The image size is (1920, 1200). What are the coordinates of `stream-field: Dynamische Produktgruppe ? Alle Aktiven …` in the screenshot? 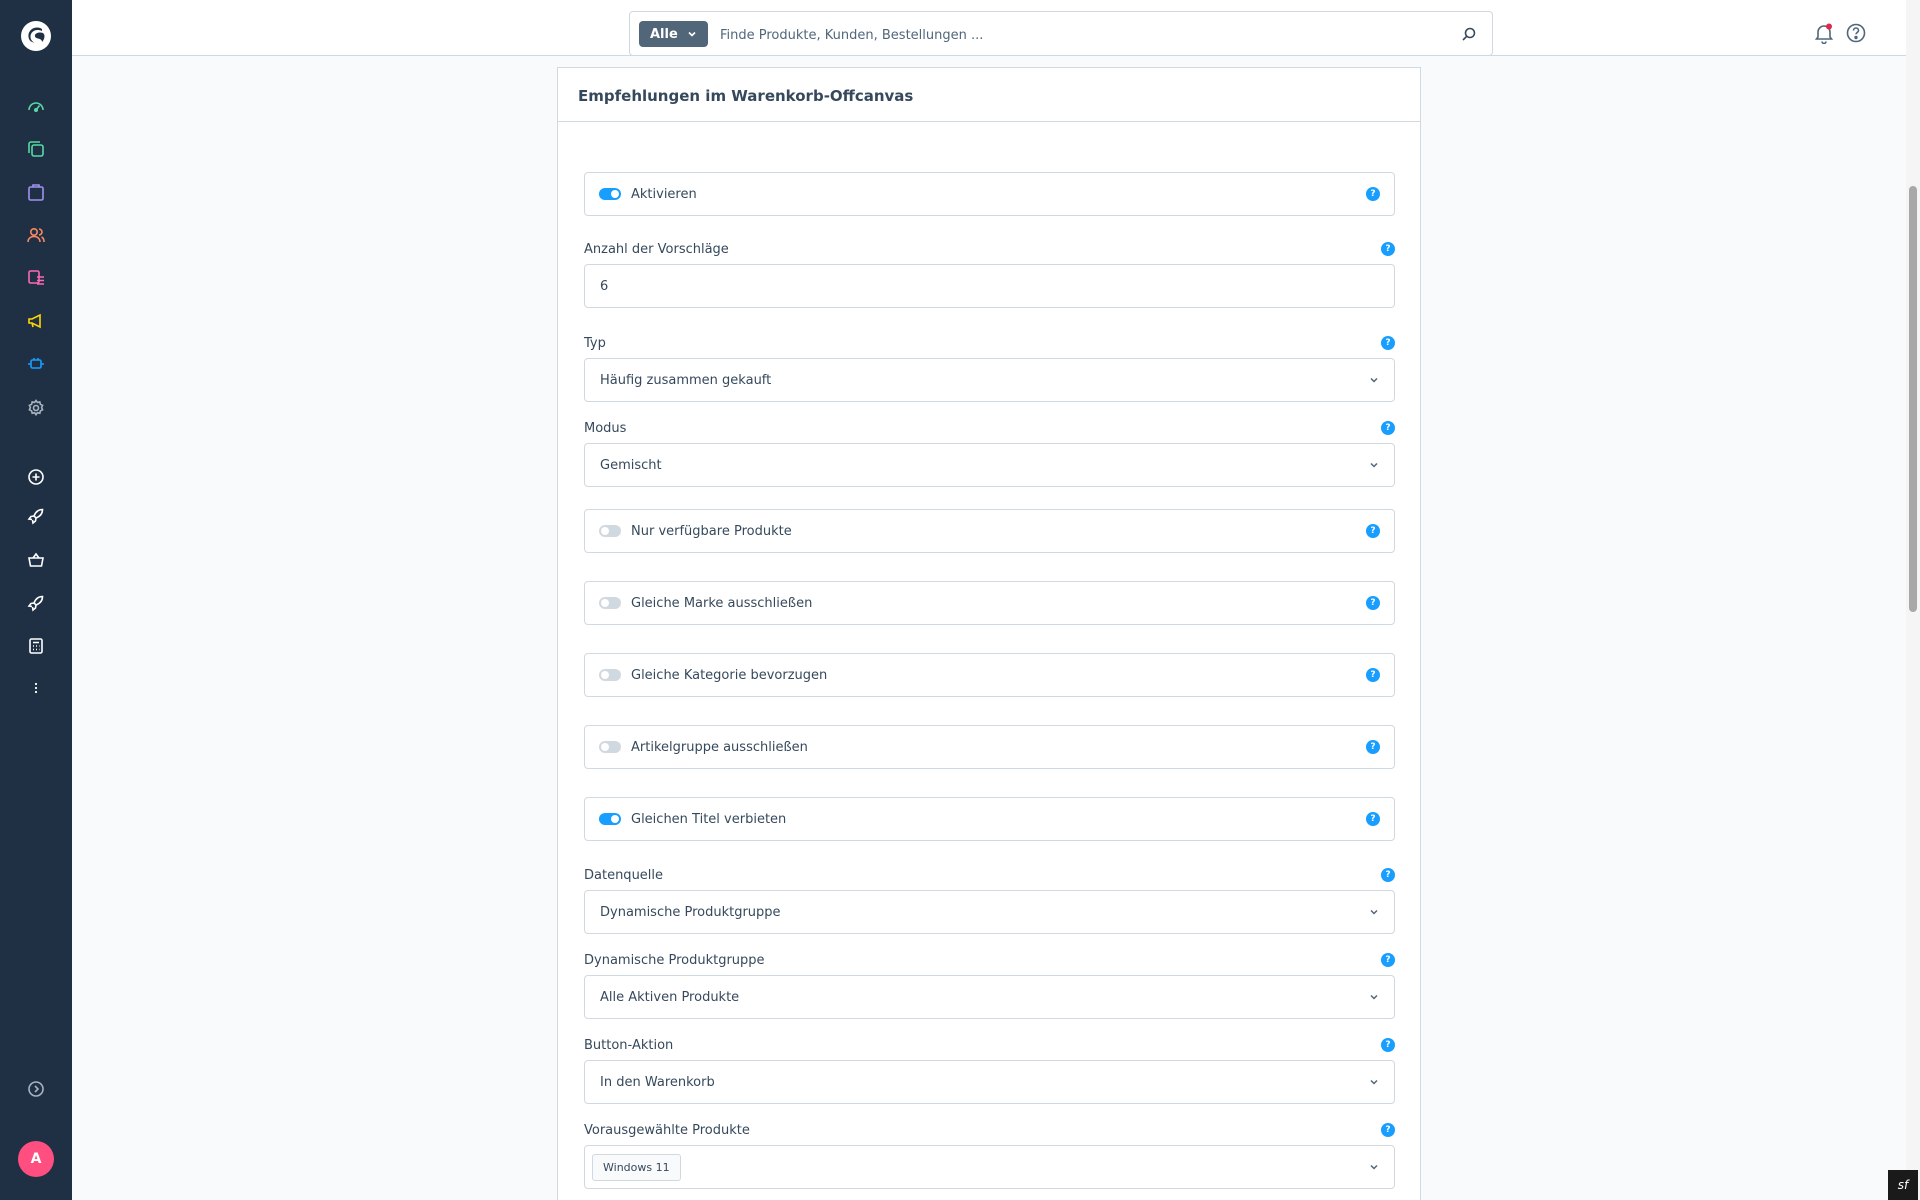 It's located at (989, 985).